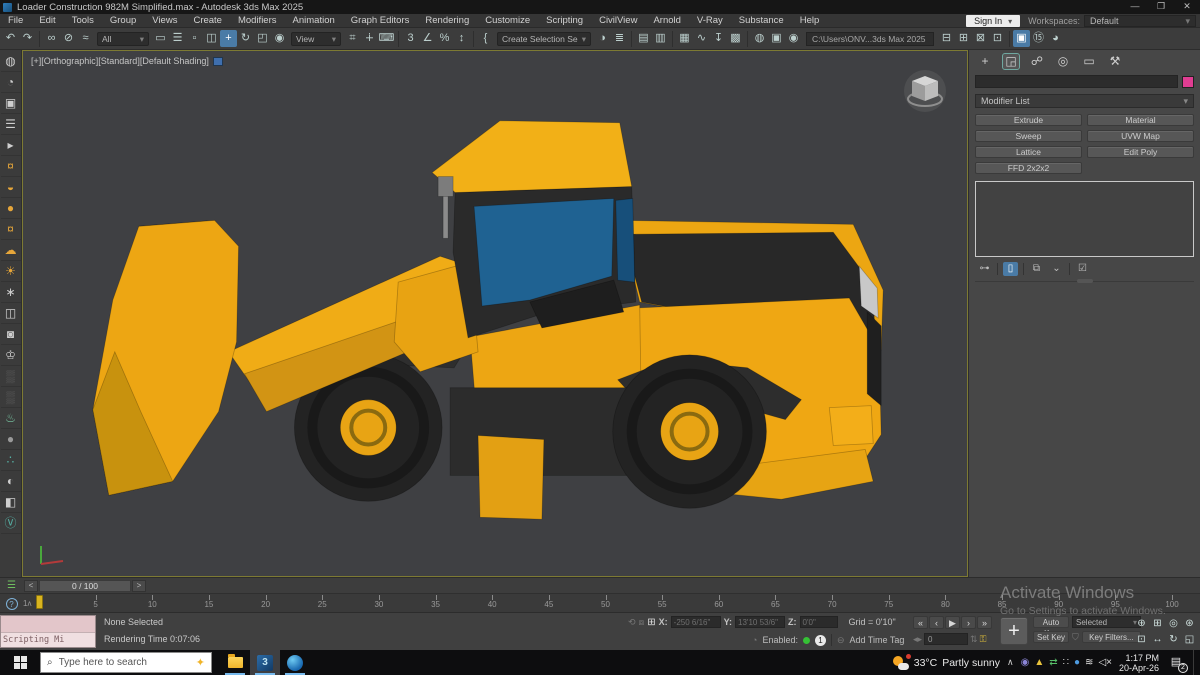  What do you see at coordinates (1084, 281) in the screenshot?
I see `panel-divider` at bounding box center [1084, 281].